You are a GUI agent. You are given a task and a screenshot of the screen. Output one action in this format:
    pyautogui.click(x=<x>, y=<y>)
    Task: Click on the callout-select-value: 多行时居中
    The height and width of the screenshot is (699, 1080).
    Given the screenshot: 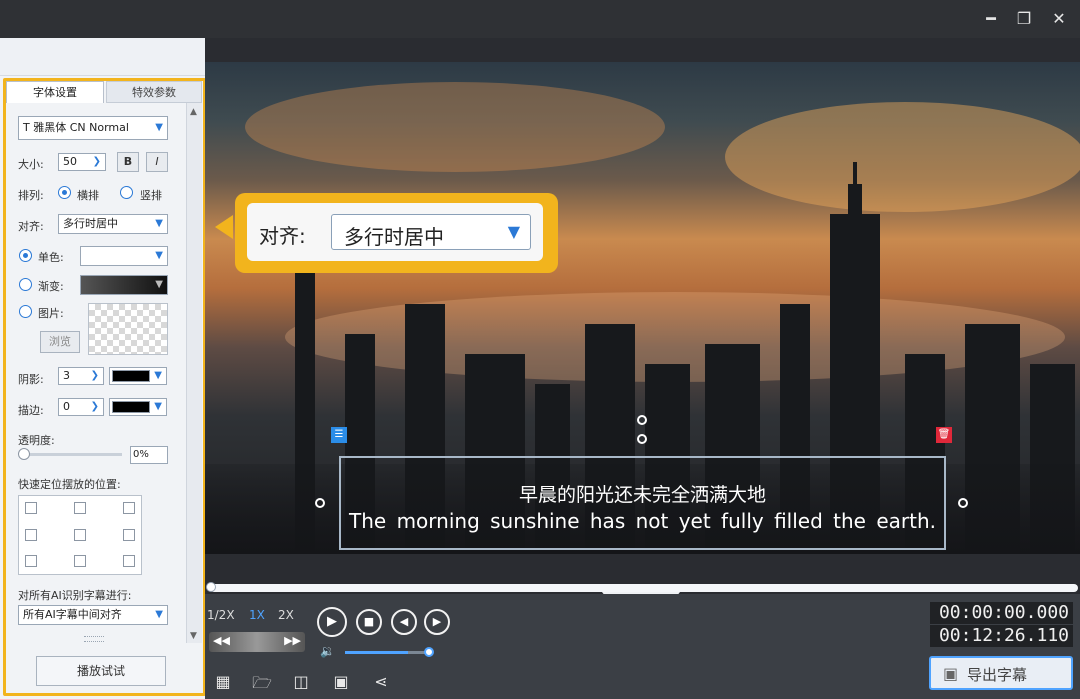 What is the action you would take?
    pyautogui.click(x=394, y=237)
    